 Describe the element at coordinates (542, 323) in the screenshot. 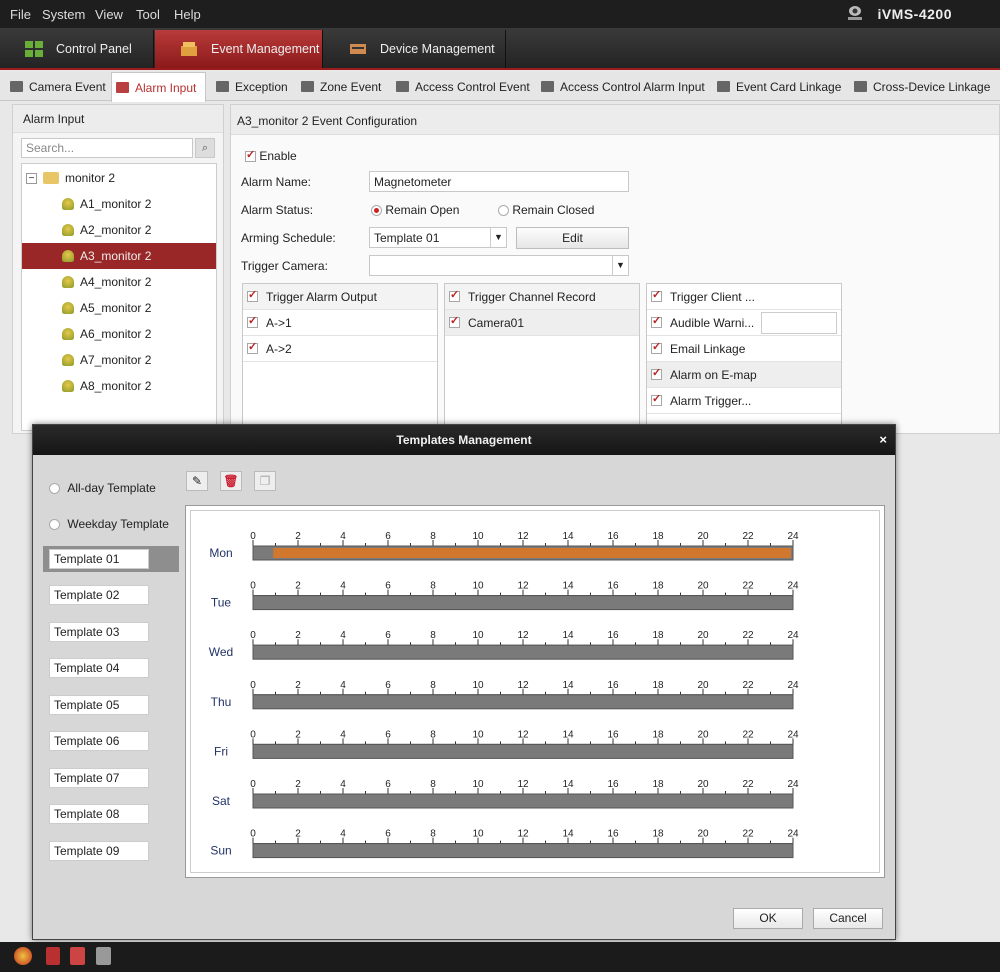

I see `table-row: Camera01` at that location.